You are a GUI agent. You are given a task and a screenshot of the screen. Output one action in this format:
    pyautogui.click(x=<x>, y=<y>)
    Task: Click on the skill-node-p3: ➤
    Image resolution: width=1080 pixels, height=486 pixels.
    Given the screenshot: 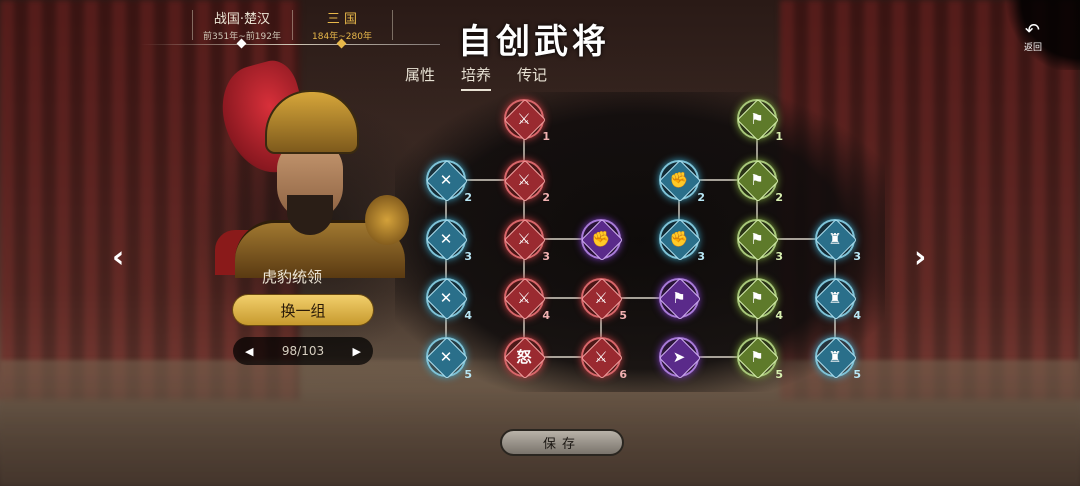 What is the action you would take?
    pyautogui.click(x=680, y=358)
    